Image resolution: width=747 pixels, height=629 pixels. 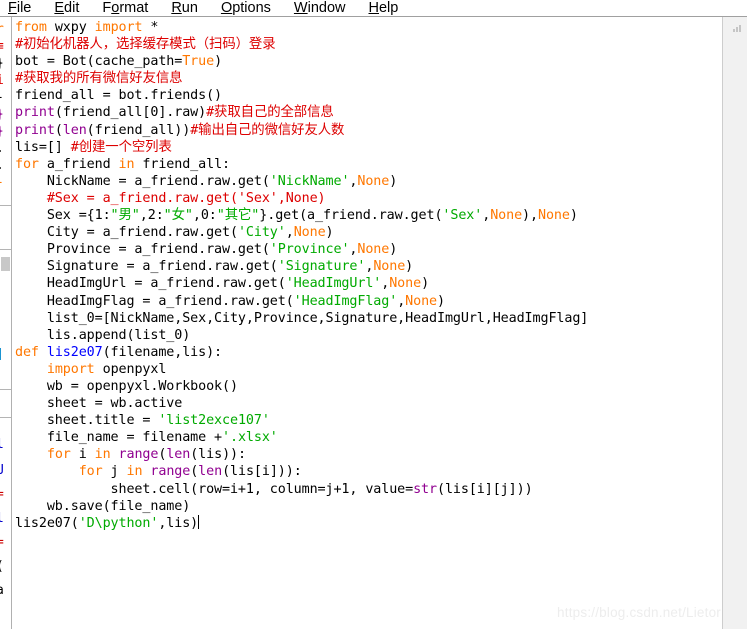 I want to click on code-token: HeadImgUrl = a_friend.raw.get(, so click(x=150, y=284).